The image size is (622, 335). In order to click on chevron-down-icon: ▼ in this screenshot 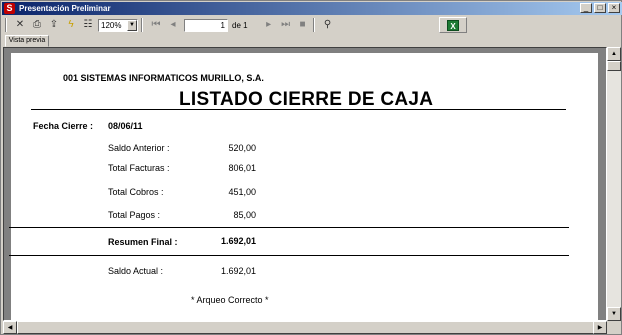, I will do `click(132, 25)`.